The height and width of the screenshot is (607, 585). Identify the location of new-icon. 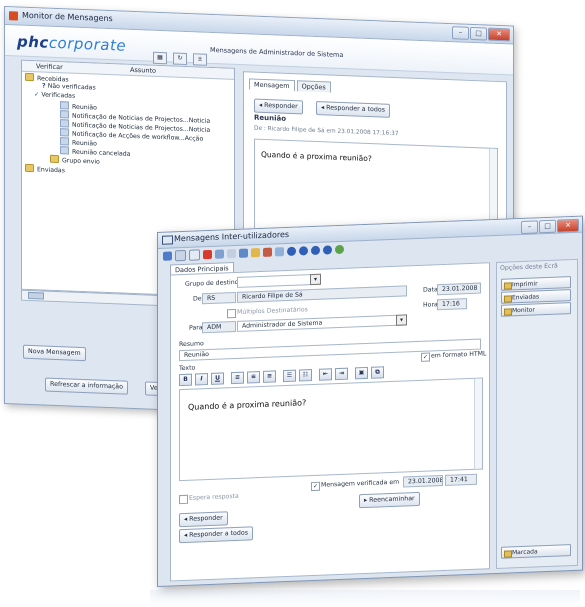
(180, 255).